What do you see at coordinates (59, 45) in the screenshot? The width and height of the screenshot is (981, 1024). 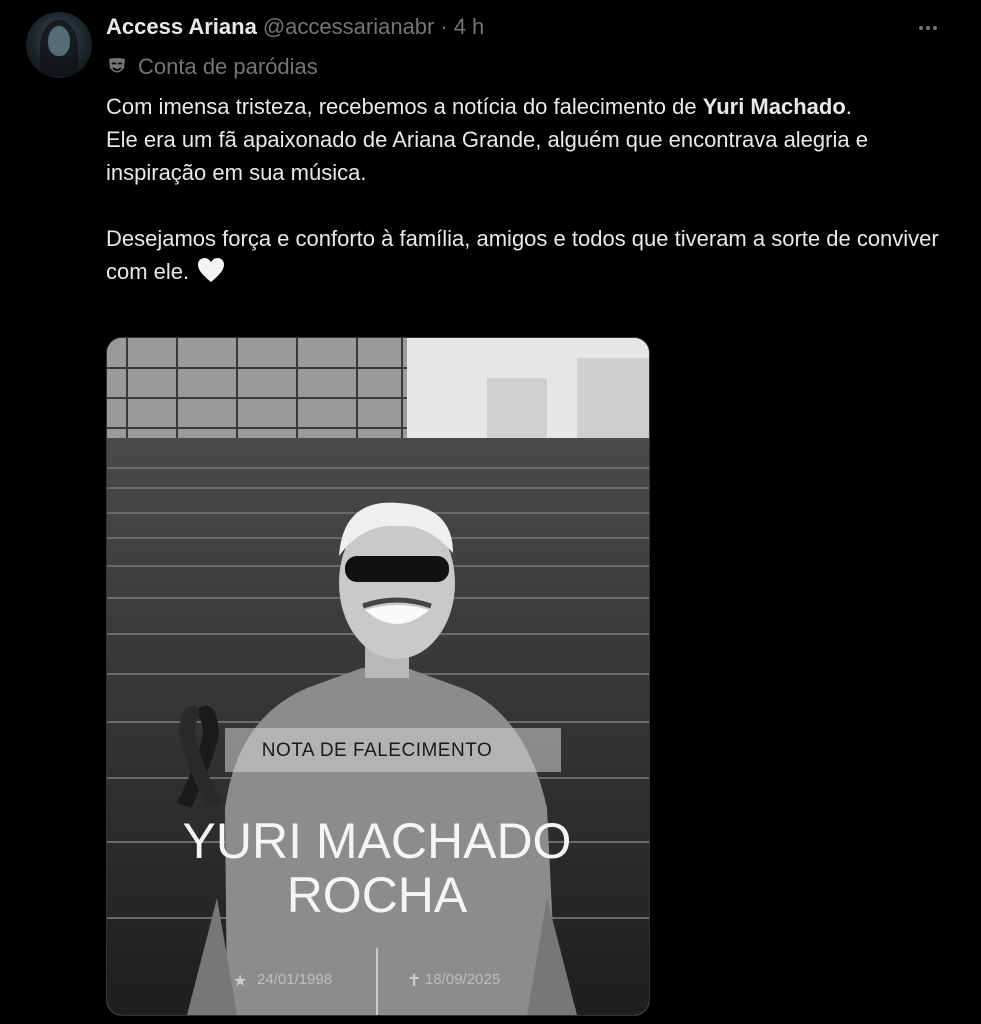 I see `avatar` at bounding box center [59, 45].